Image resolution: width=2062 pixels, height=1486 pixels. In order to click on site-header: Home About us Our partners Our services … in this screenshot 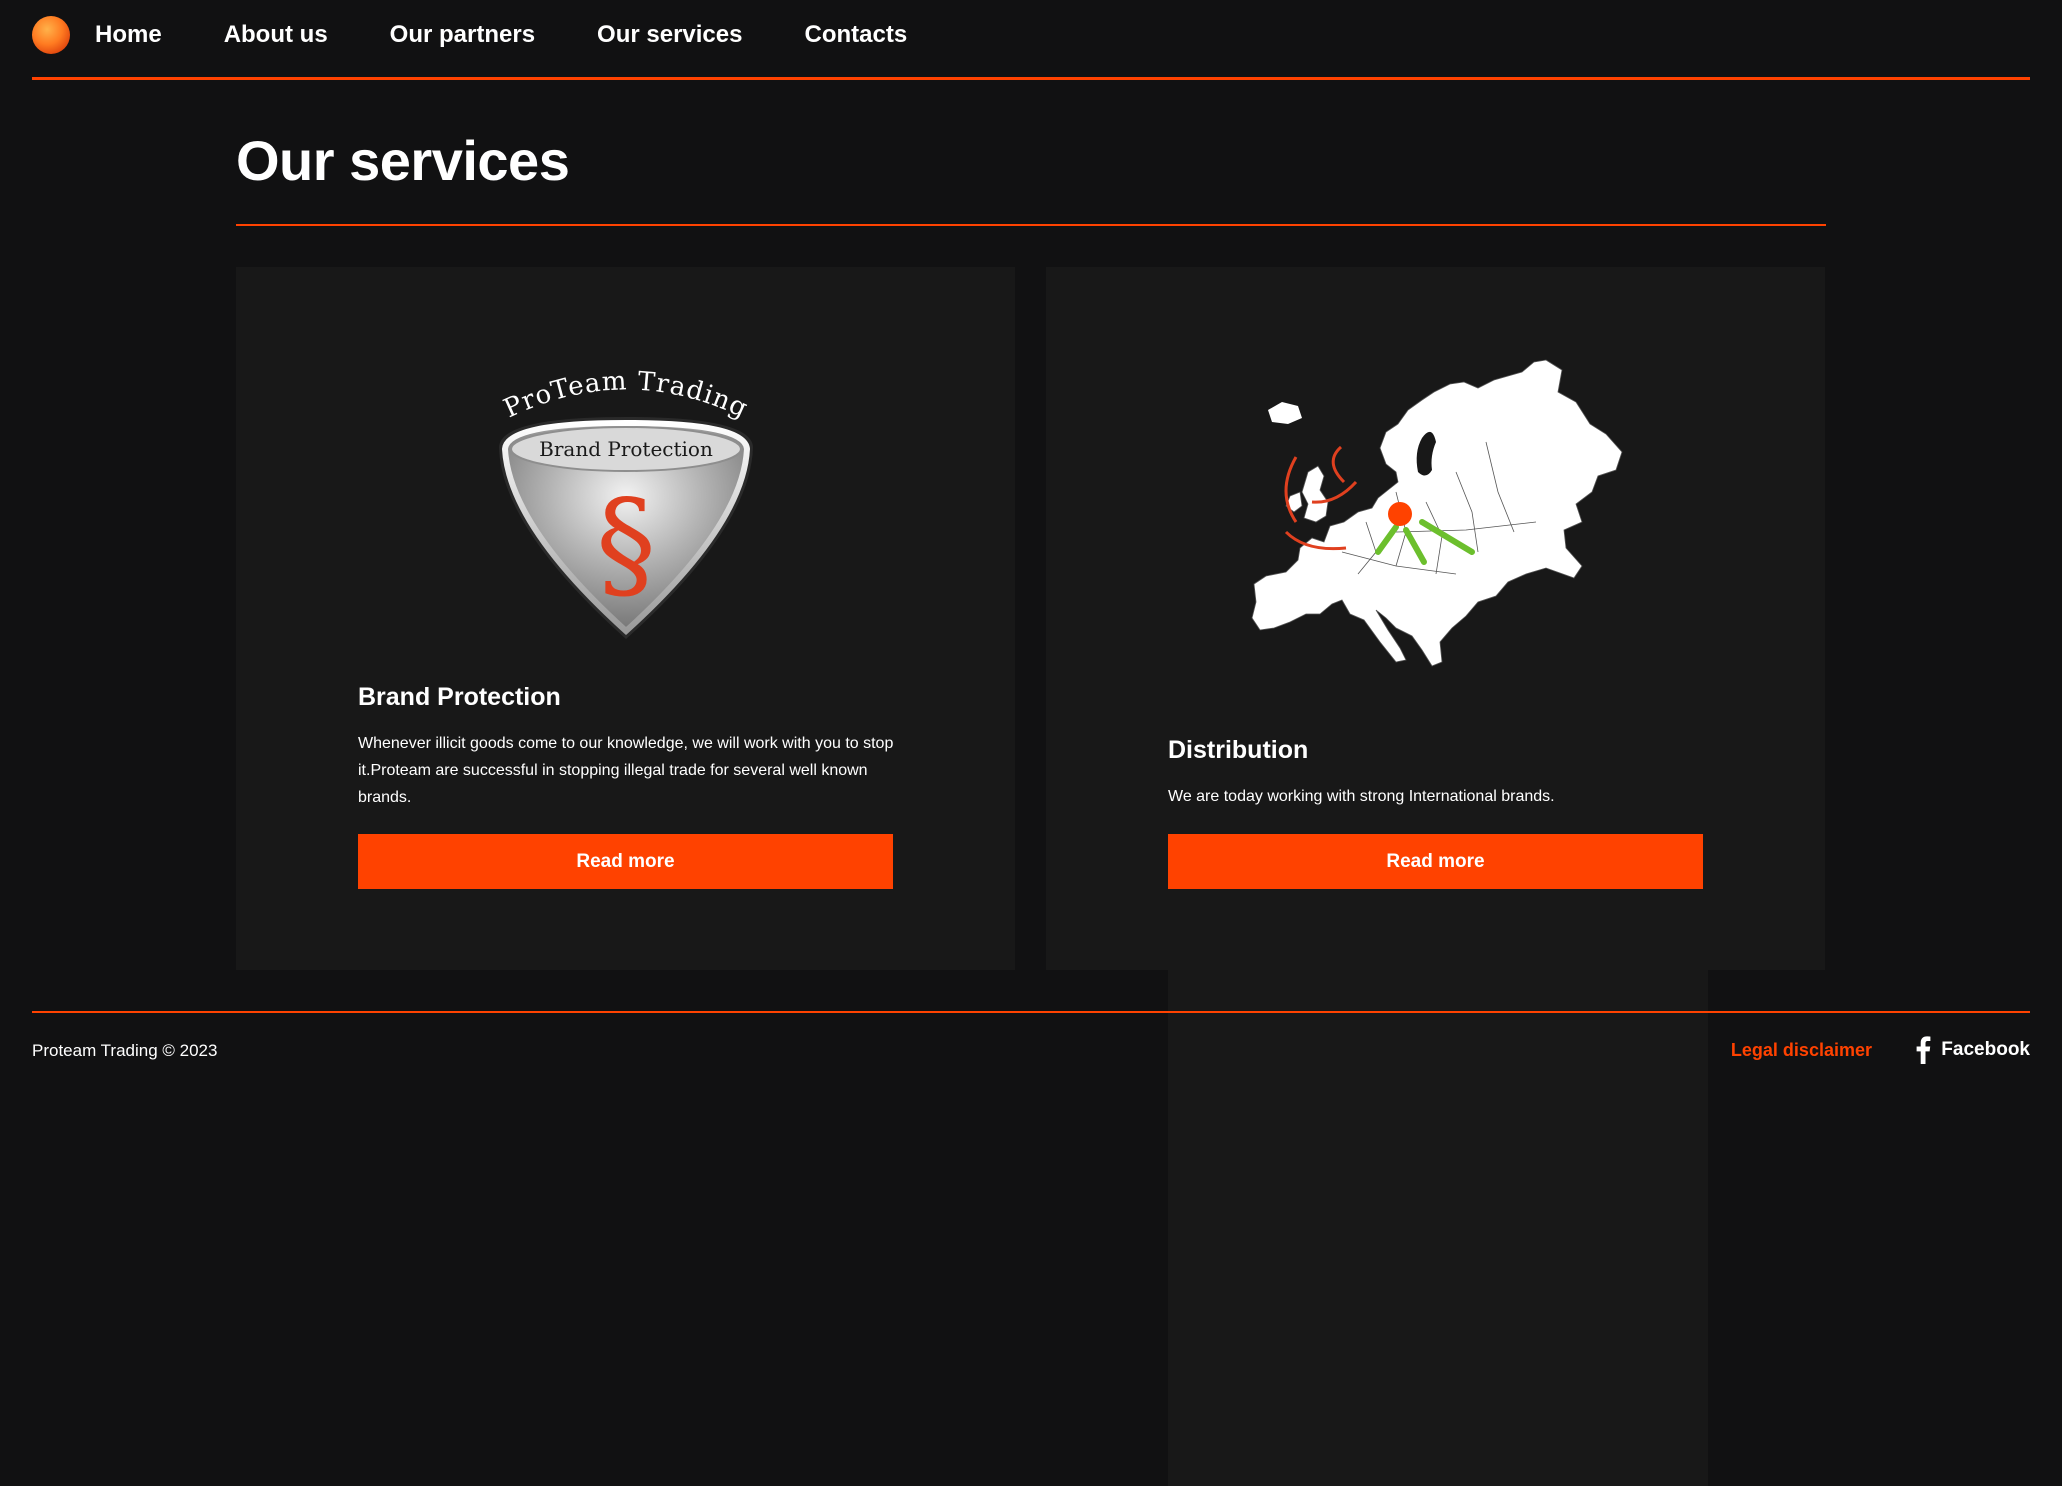, I will do `click(1031, 40)`.